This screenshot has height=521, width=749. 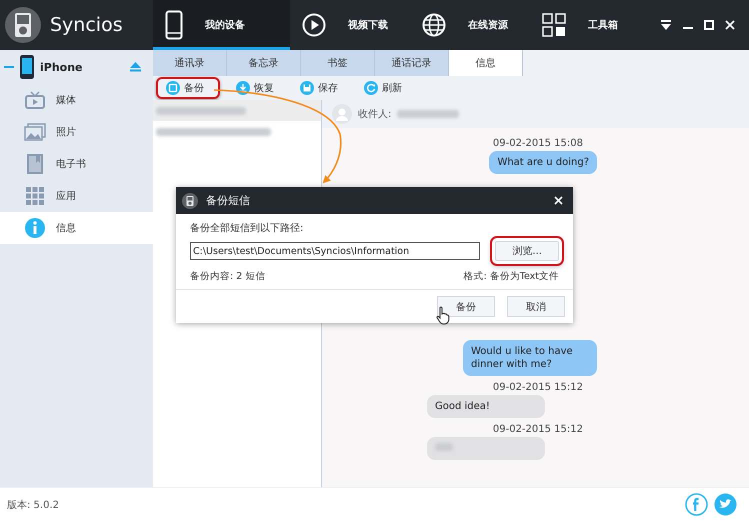 What do you see at coordinates (264, 63) in the screenshot?
I see `tab: 备忘录` at bounding box center [264, 63].